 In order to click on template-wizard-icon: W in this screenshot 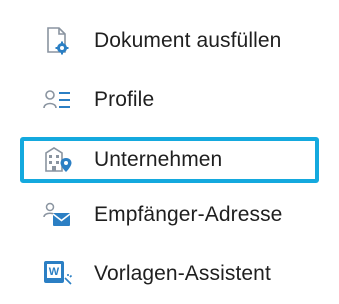, I will do `click(57, 274)`.